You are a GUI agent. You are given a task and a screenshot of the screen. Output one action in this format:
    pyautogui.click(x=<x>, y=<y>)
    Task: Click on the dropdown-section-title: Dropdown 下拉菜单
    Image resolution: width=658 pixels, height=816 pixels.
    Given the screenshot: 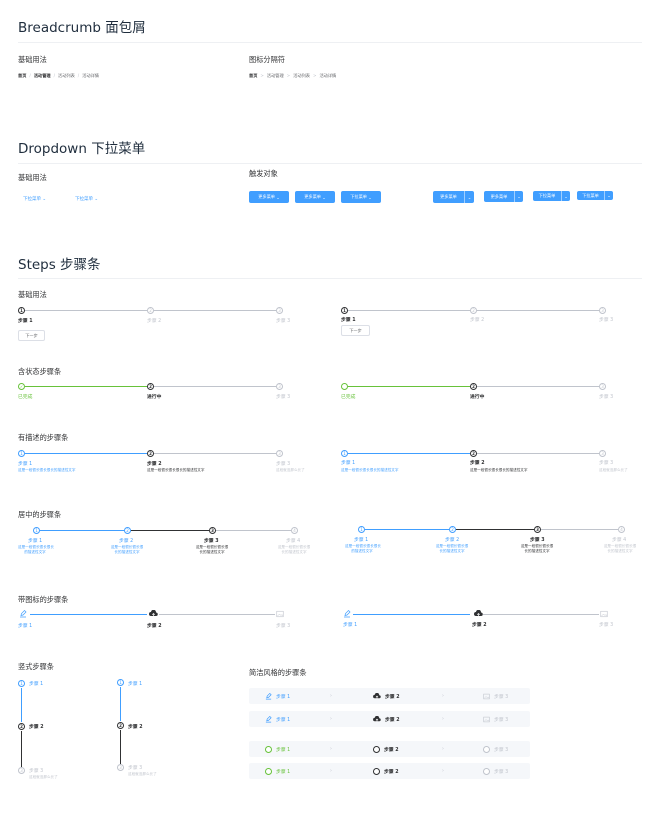 What is the action you would take?
    pyautogui.click(x=82, y=149)
    